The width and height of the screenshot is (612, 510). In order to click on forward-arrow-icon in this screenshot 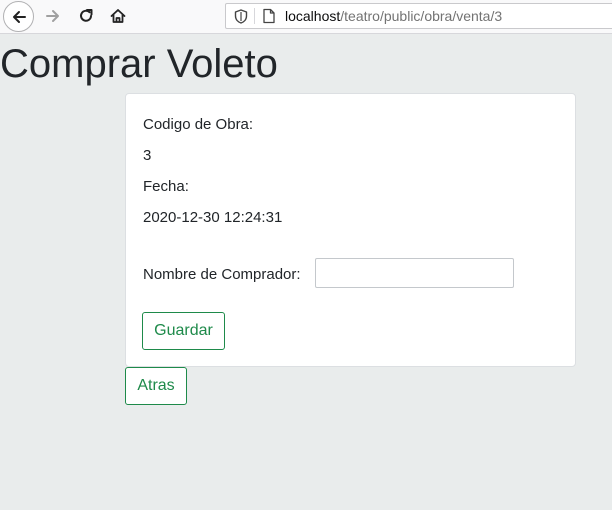, I will do `click(52, 16)`.